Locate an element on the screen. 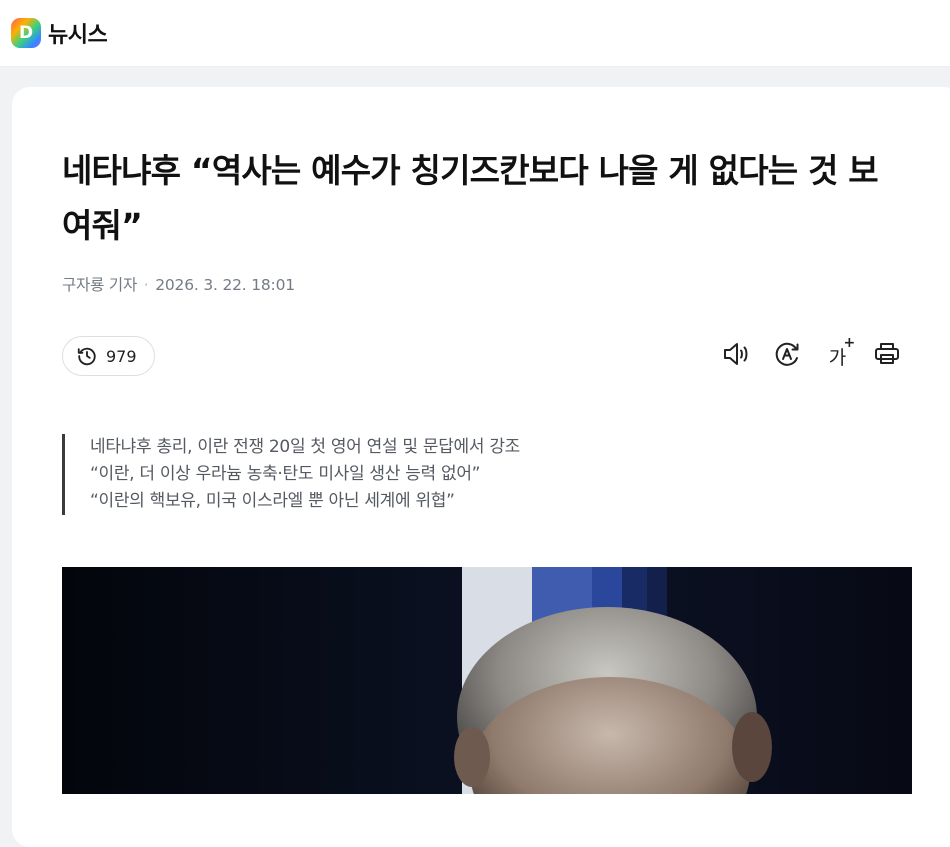 The image size is (950, 847). summary-line: “이란의 핵보유, 미국 이스라엘 뿐 아닌 세계에 위협” is located at coordinates (272, 501).